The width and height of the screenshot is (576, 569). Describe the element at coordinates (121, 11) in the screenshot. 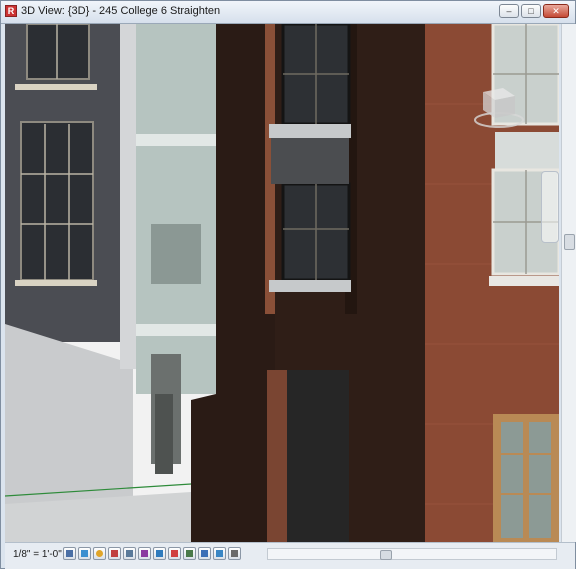

I see `window-title: 3D View: {3D} - 245 College 6 Straighten` at that location.